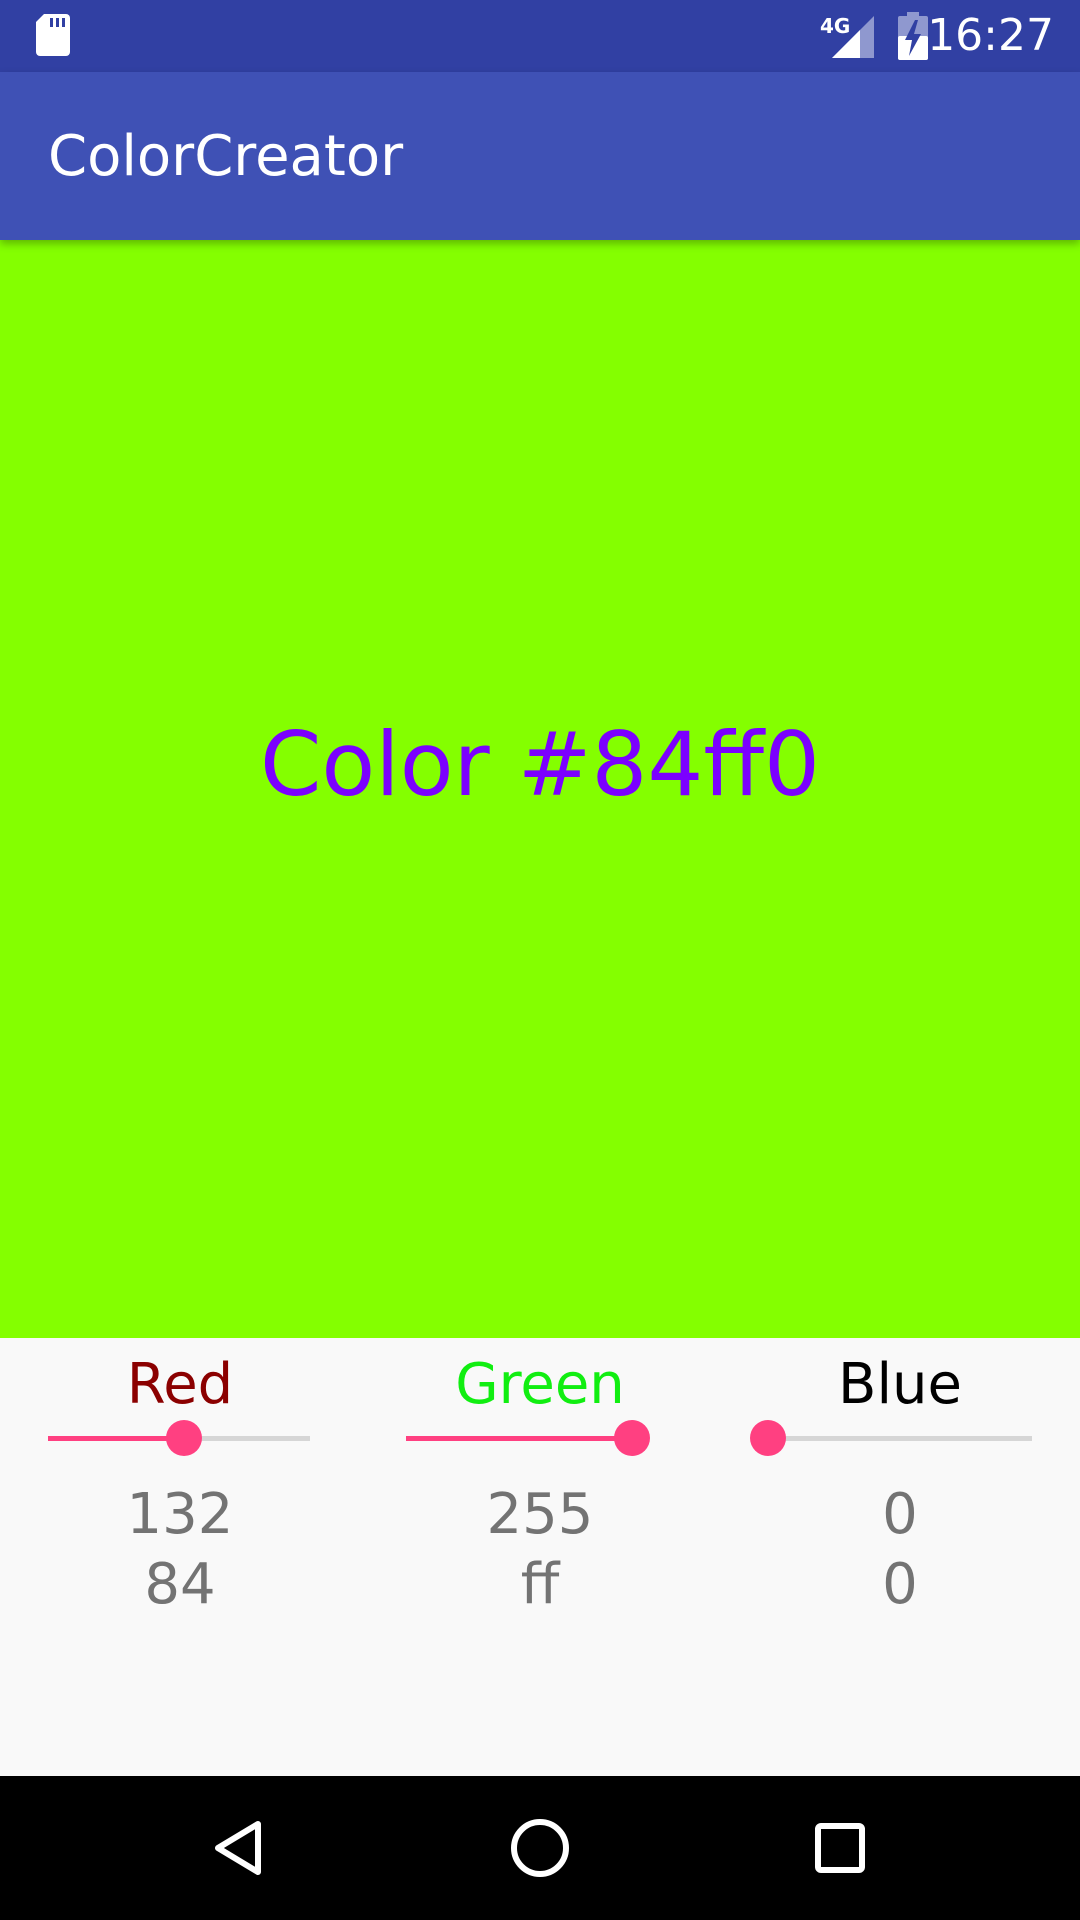 This screenshot has height=1920, width=1080. What do you see at coordinates (540, 764) in the screenshot?
I see `color-hex-label: Color #84ff0` at bounding box center [540, 764].